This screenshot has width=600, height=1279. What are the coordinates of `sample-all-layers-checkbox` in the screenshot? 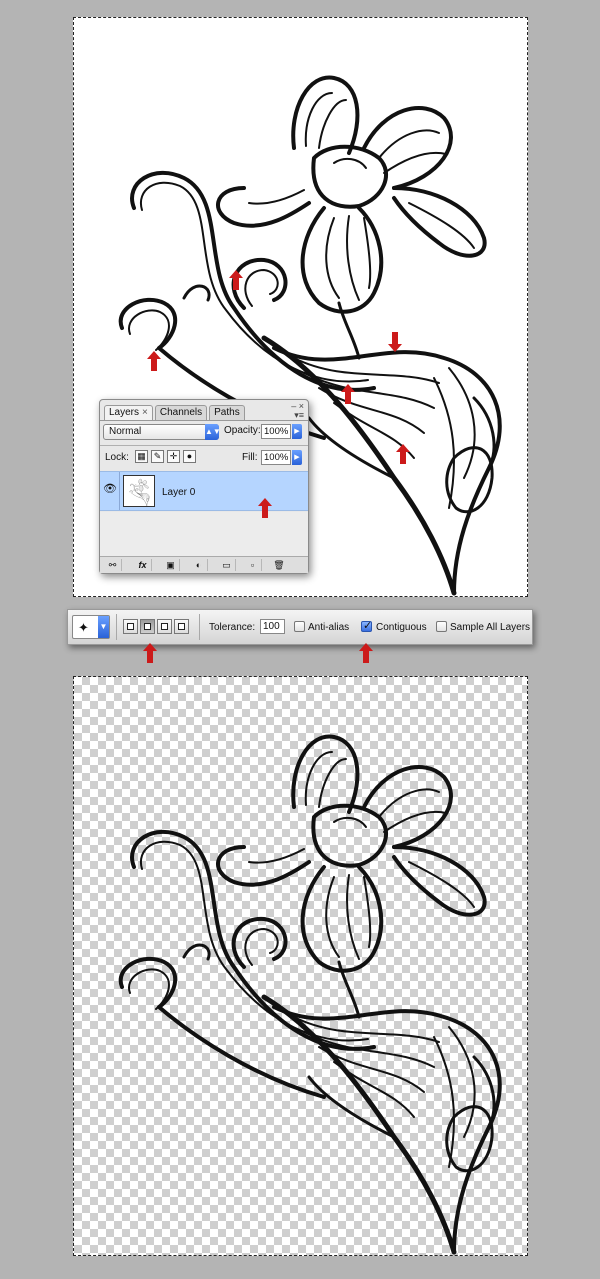 It's located at (441, 626).